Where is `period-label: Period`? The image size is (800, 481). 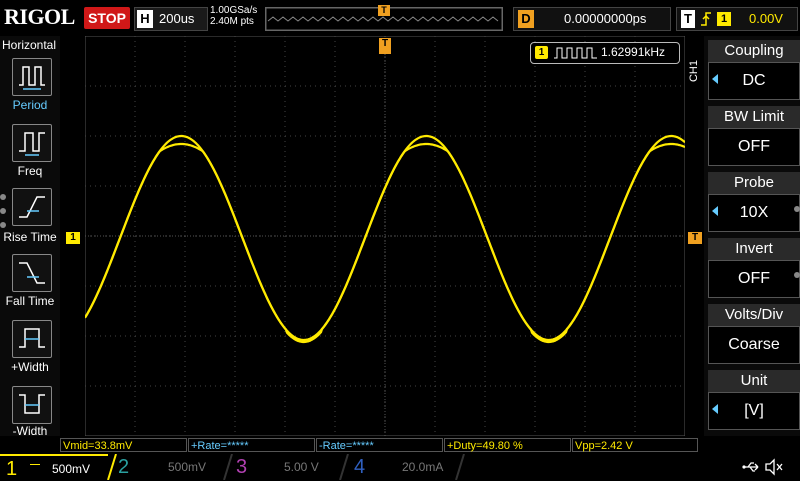
period-label: Period is located at coordinates (30, 105).